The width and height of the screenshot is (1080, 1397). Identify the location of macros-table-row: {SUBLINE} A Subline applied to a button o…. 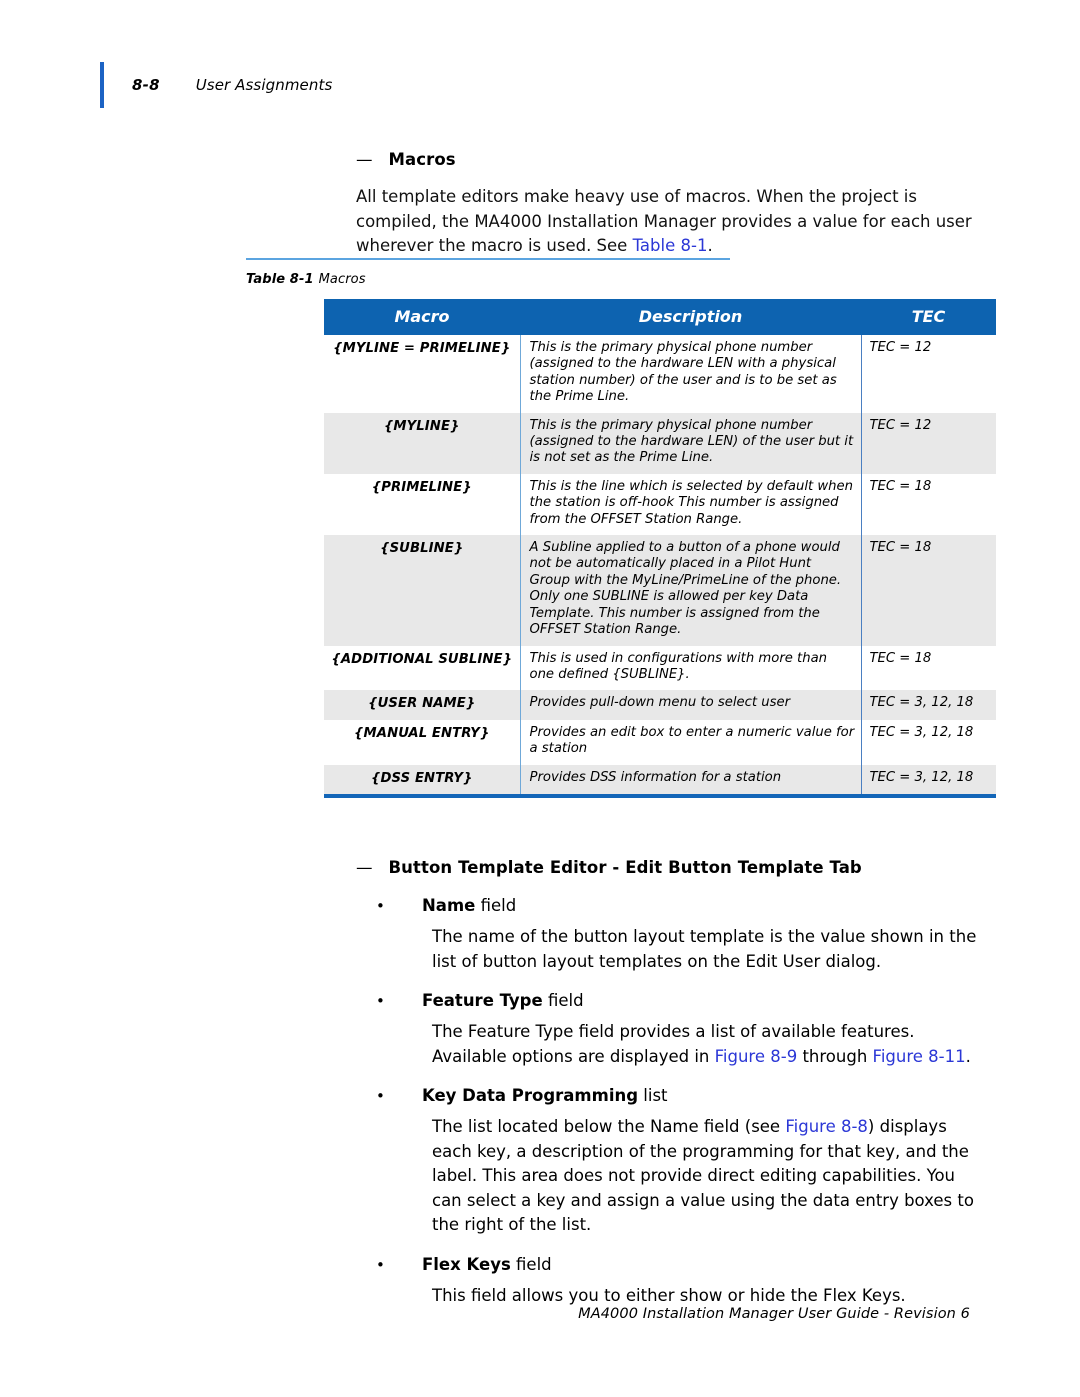
(660, 590).